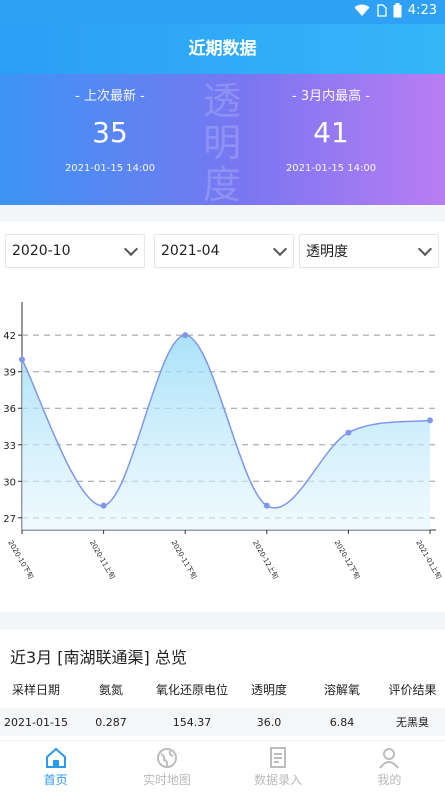  What do you see at coordinates (389, 758) in the screenshot?
I see `user-icon` at bounding box center [389, 758].